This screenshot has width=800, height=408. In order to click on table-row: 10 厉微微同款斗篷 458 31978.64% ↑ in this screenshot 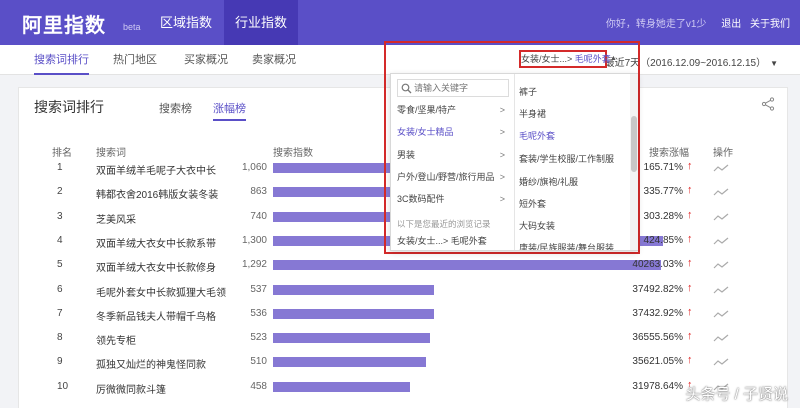, I will do `click(404, 388)`.